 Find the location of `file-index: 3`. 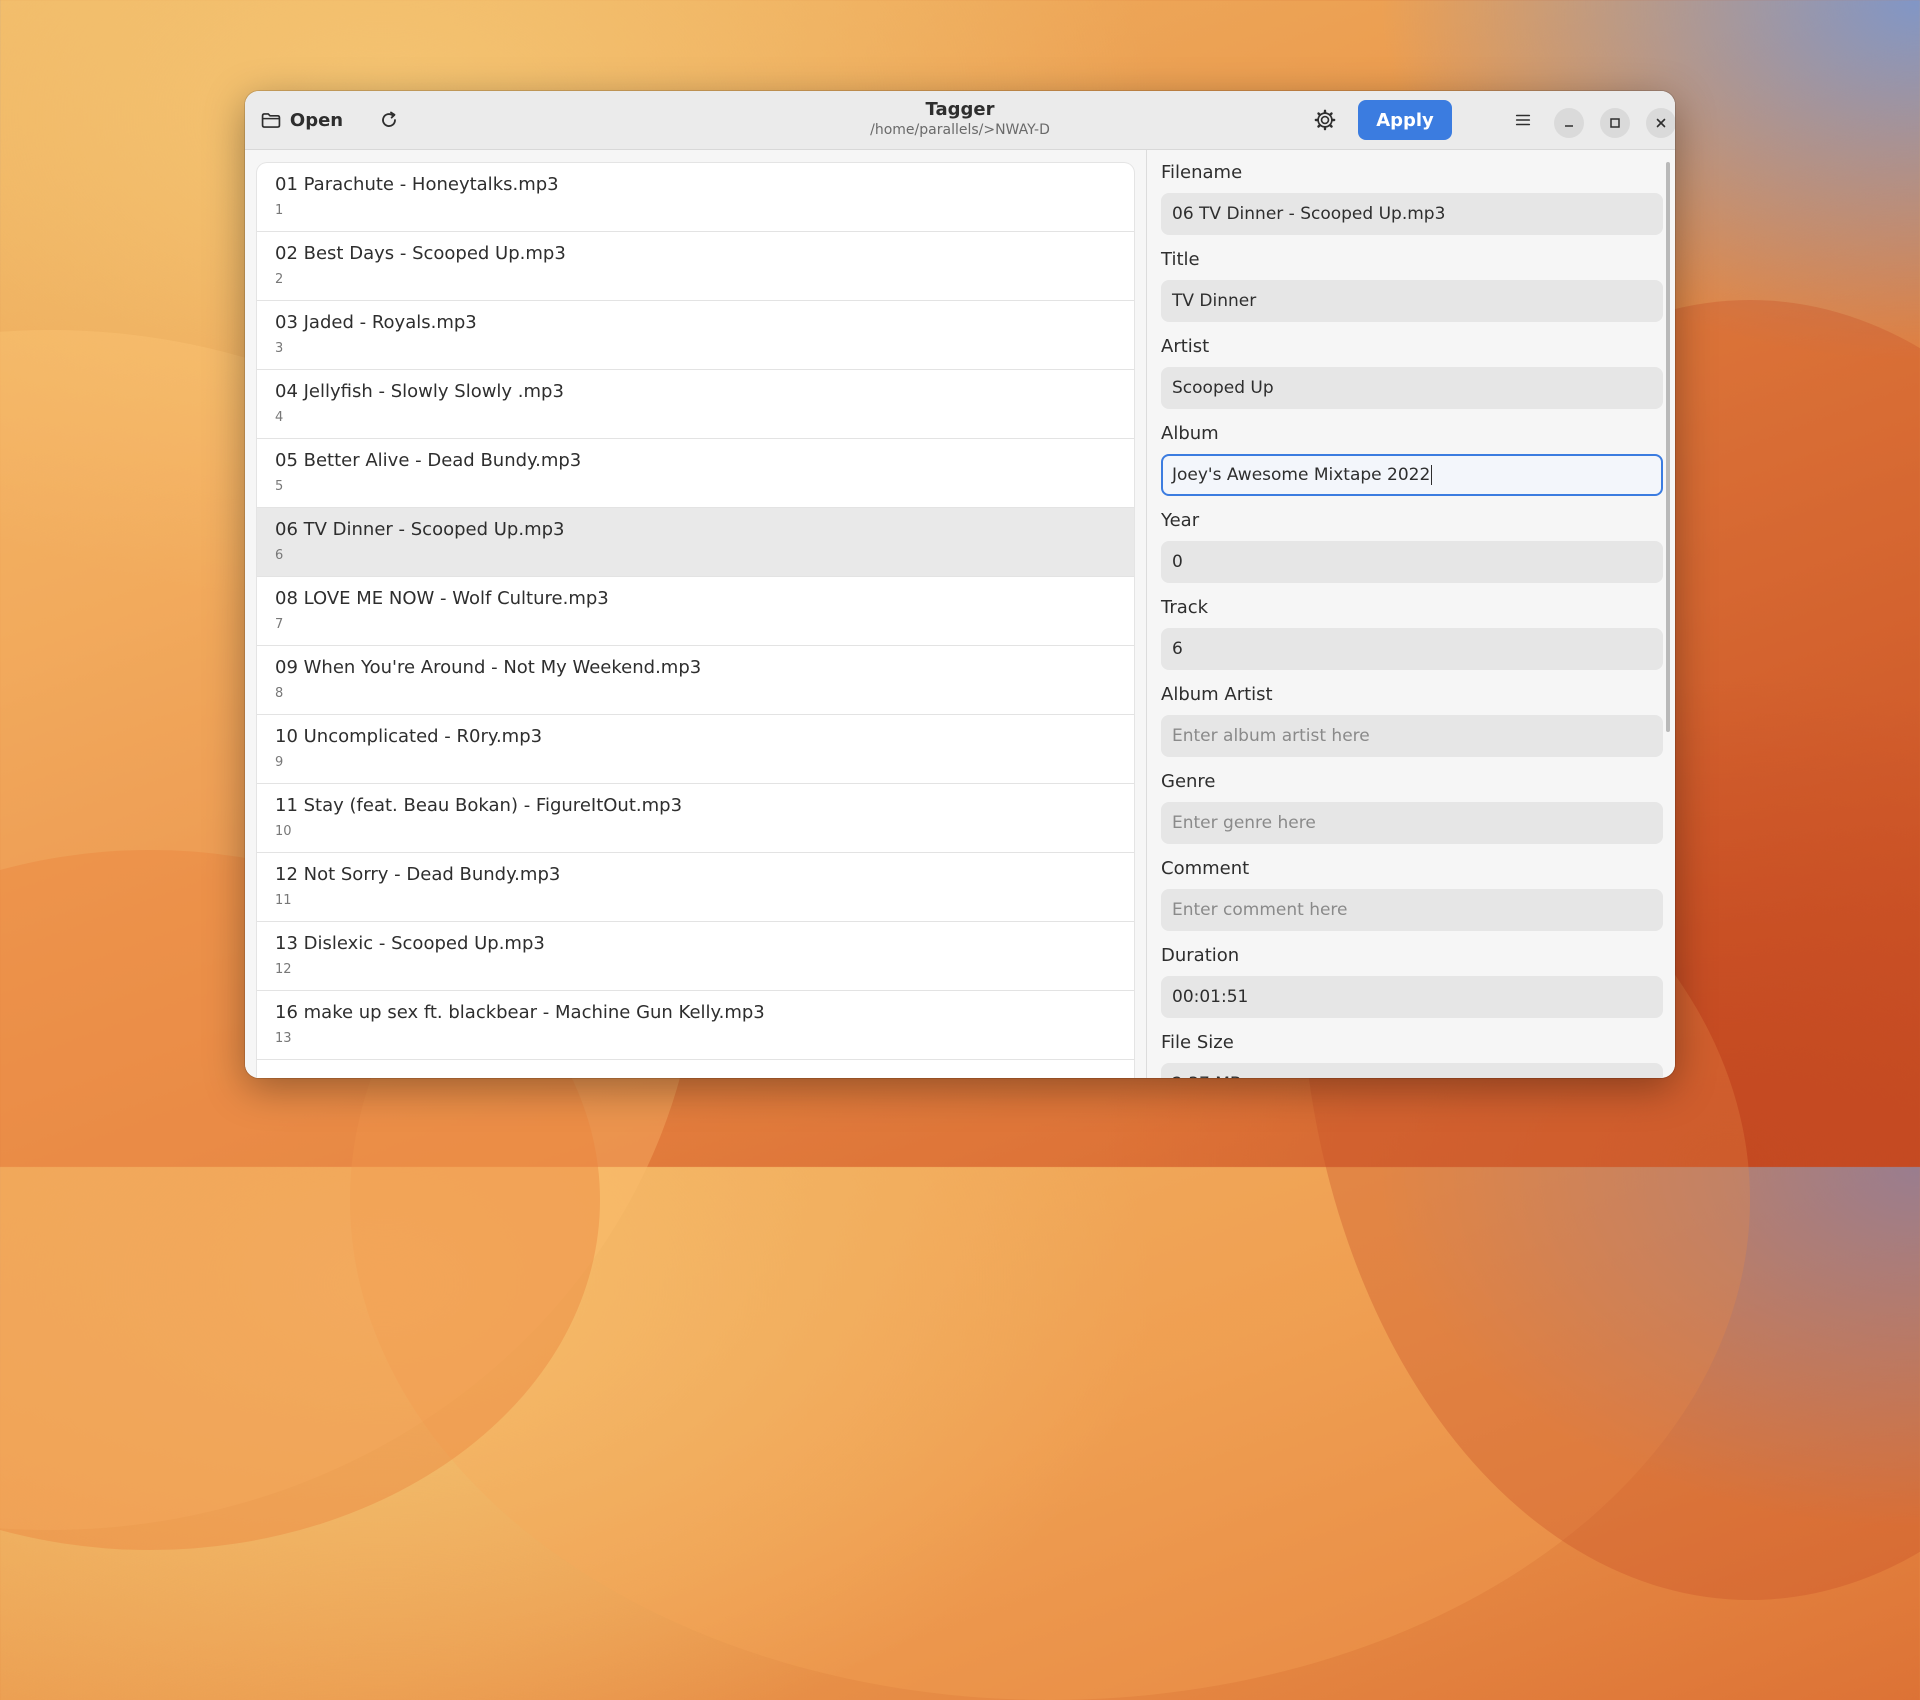

file-index: 3 is located at coordinates (279, 348).